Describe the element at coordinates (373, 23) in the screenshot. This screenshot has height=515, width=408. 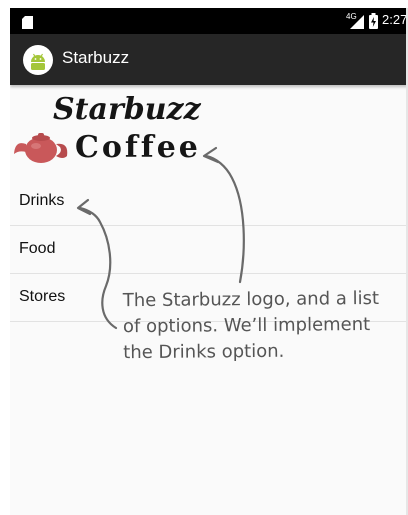
I see `battery-charging-icon` at that location.